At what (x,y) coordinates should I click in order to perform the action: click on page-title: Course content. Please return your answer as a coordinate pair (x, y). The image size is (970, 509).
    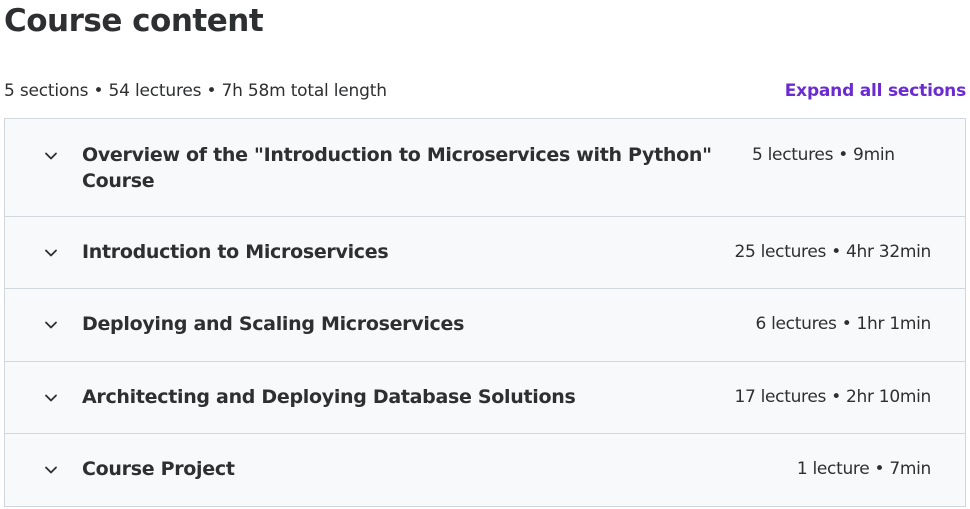
    Looking at the image, I should click on (134, 21).